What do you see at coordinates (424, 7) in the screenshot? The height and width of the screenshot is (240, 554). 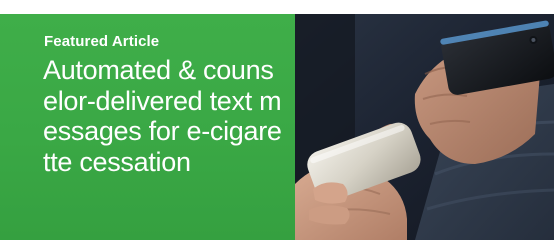 I see `top-margin-right` at bounding box center [424, 7].